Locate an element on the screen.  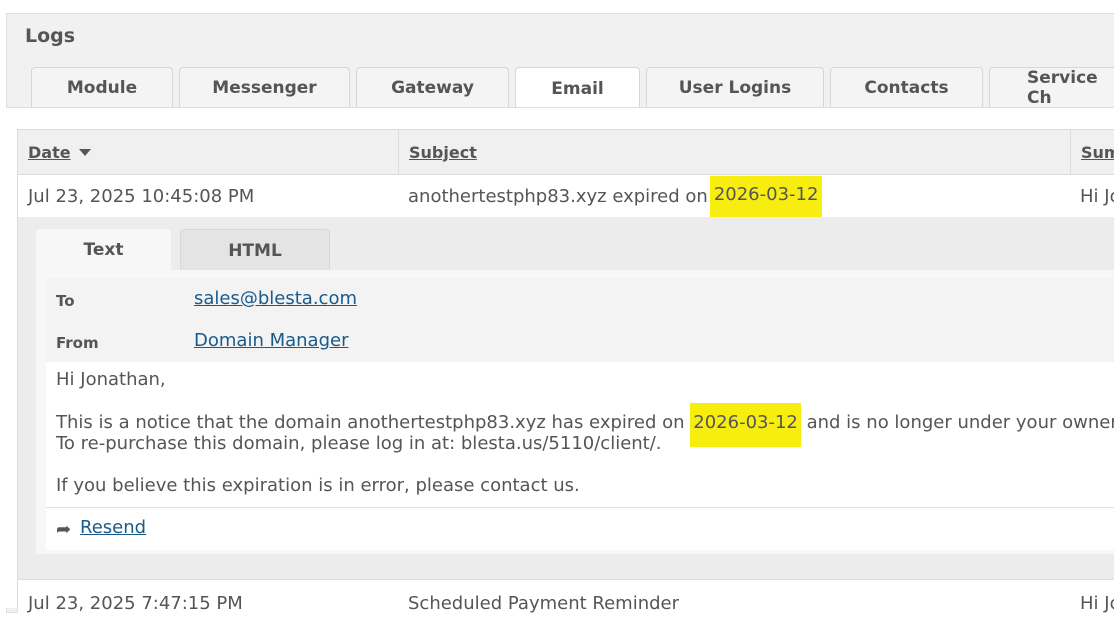
to-label: To is located at coordinates (65, 301).